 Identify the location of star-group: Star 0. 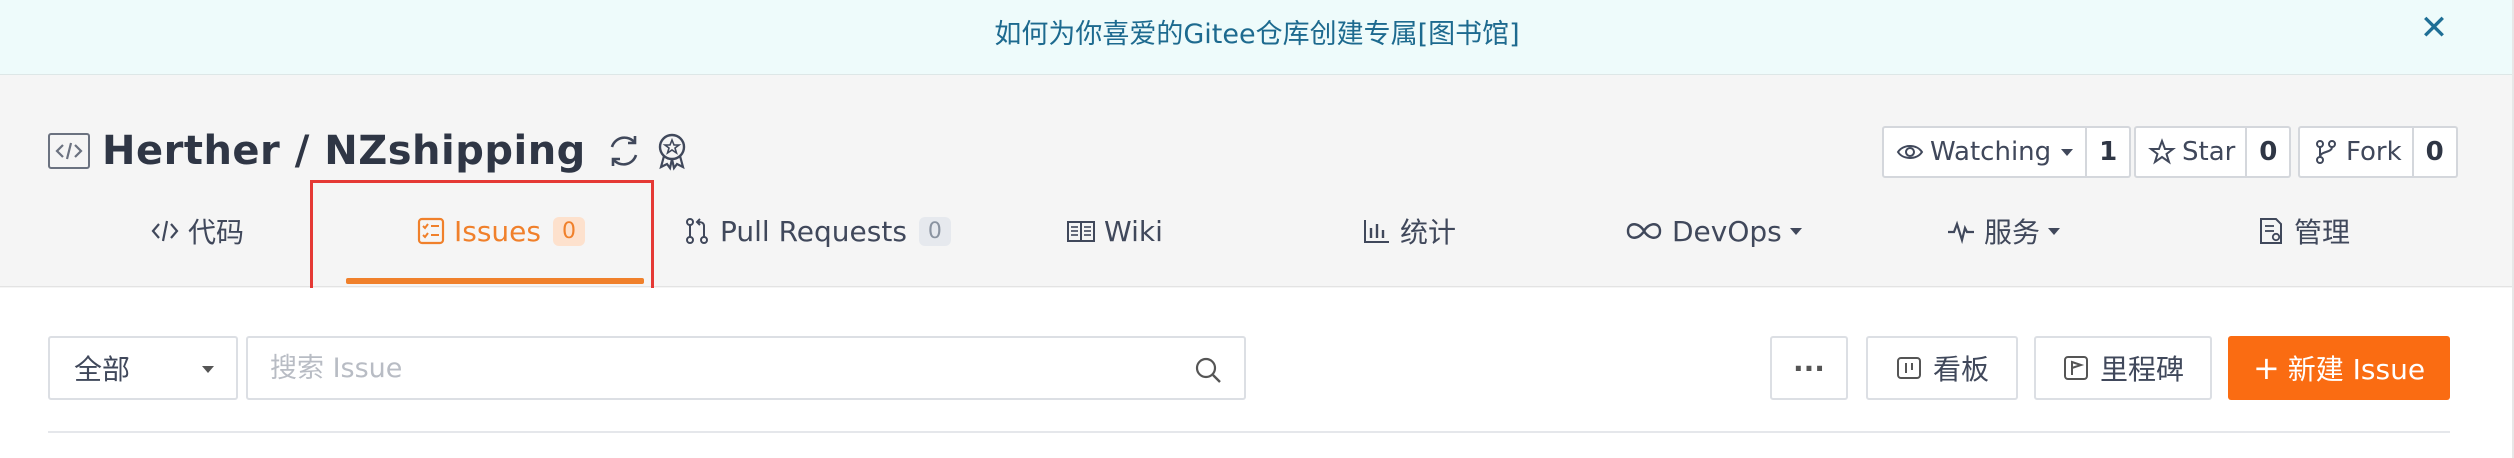
(2213, 152).